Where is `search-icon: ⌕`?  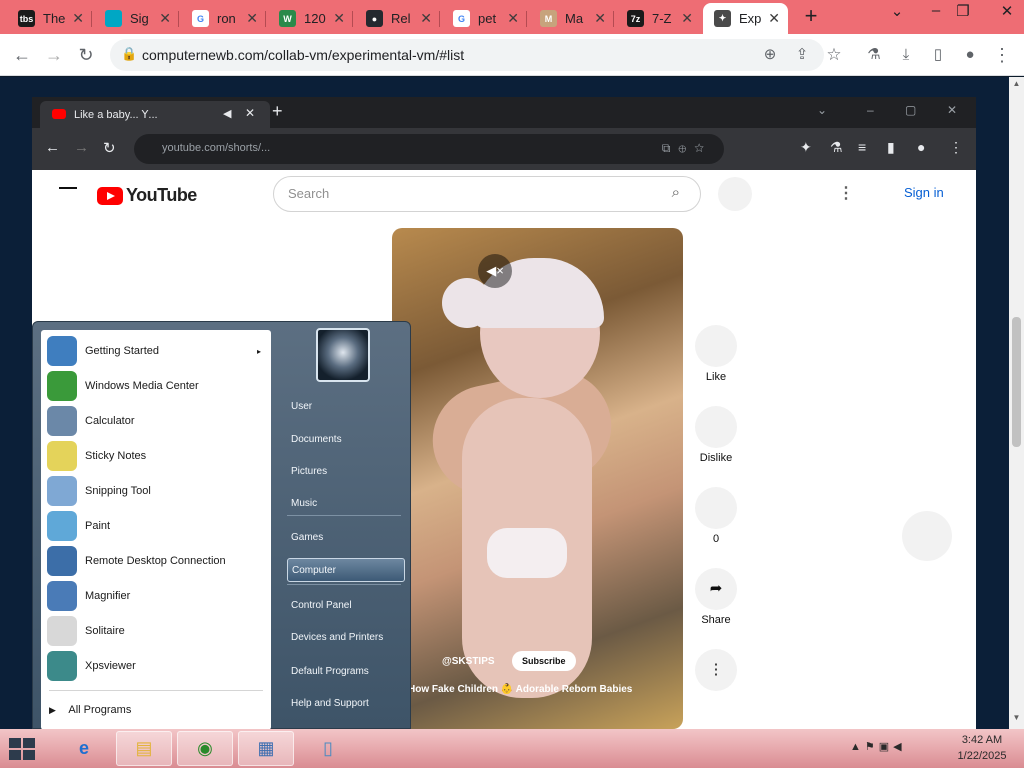
search-icon: ⌕ is located at coordinates (676, 192).